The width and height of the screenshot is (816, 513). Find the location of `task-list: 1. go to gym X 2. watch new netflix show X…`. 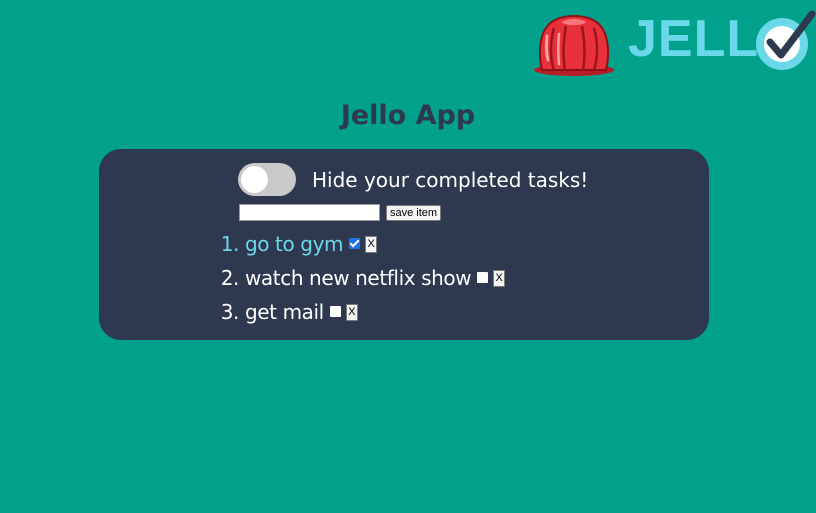

task-list: 1. go to gym X 2. watch new netflix show X… is located at coordinates (361, 280).